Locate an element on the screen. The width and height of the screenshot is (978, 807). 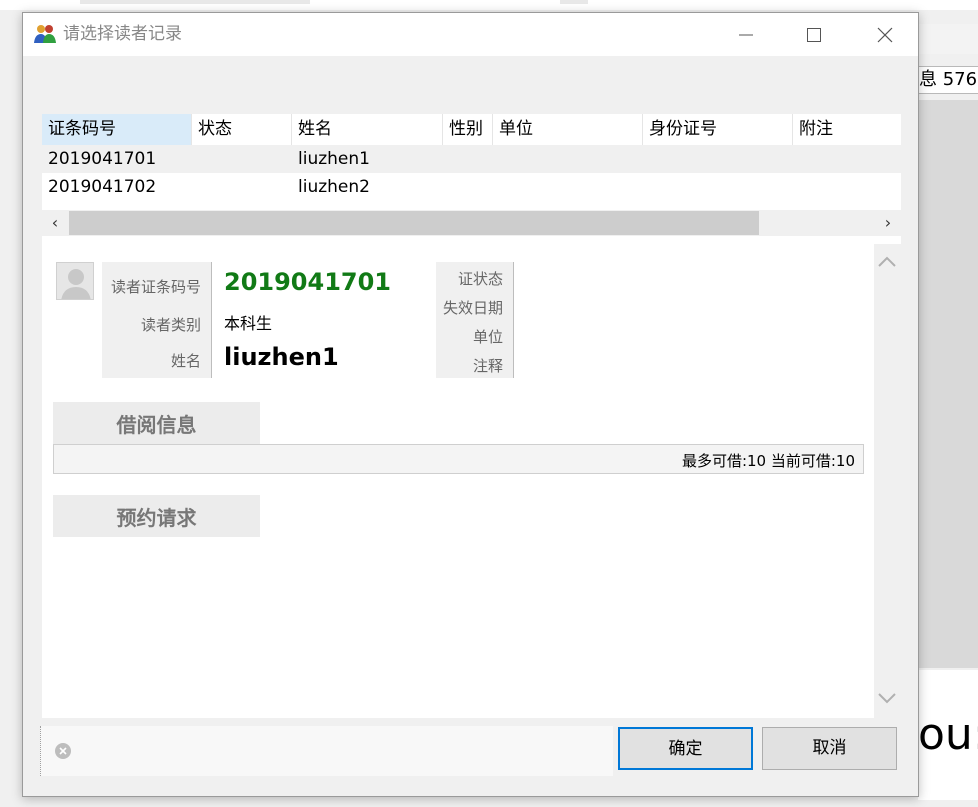
scroll-up-button is located at coordinates (887, 263).